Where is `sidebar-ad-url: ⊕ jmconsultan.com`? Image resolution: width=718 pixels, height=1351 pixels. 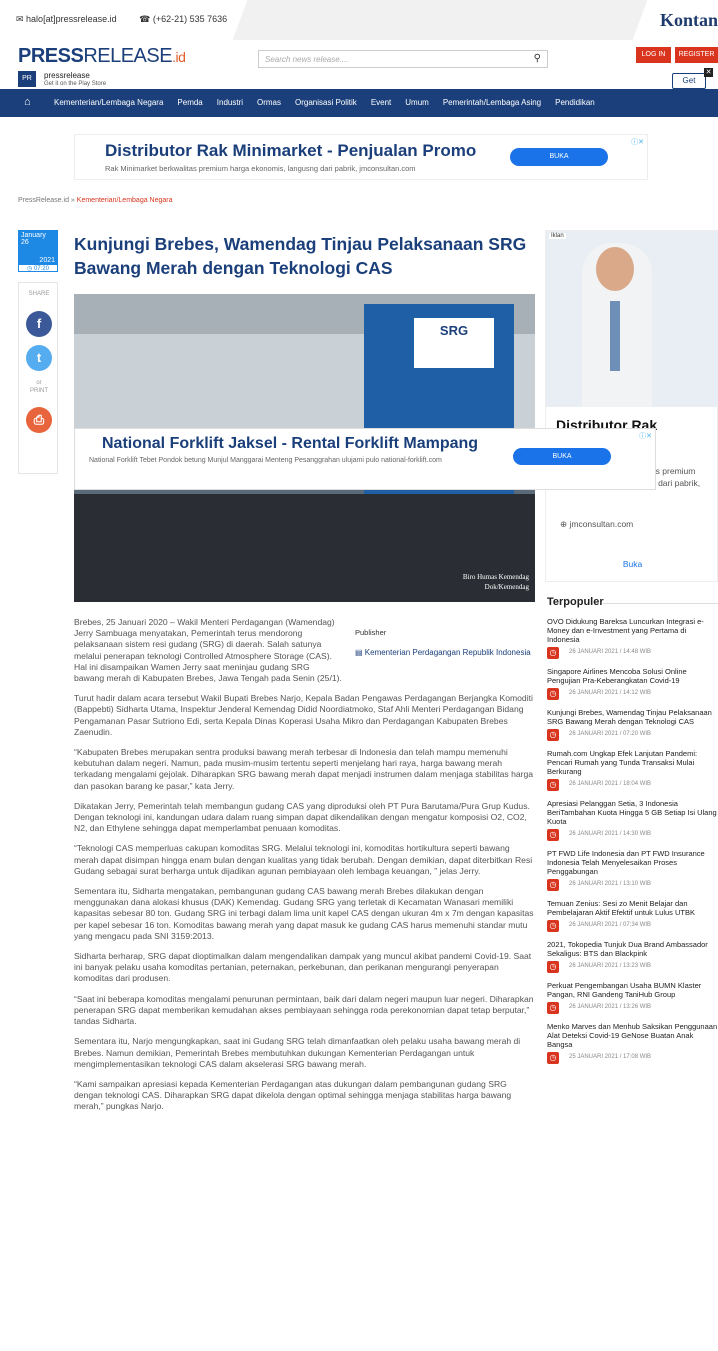 sidebar-ad-url: ⊕ jmconsultan.com is located at coordinates (596, 524).